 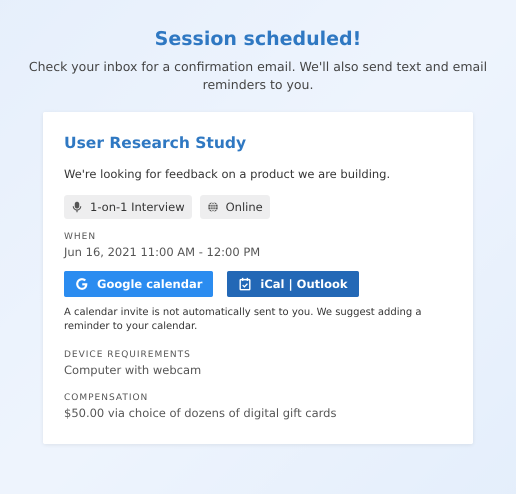 I want to click on session-date: Jun 16, 2021 11:00 AM - 12:00 PM, so click(x=163, y=252).